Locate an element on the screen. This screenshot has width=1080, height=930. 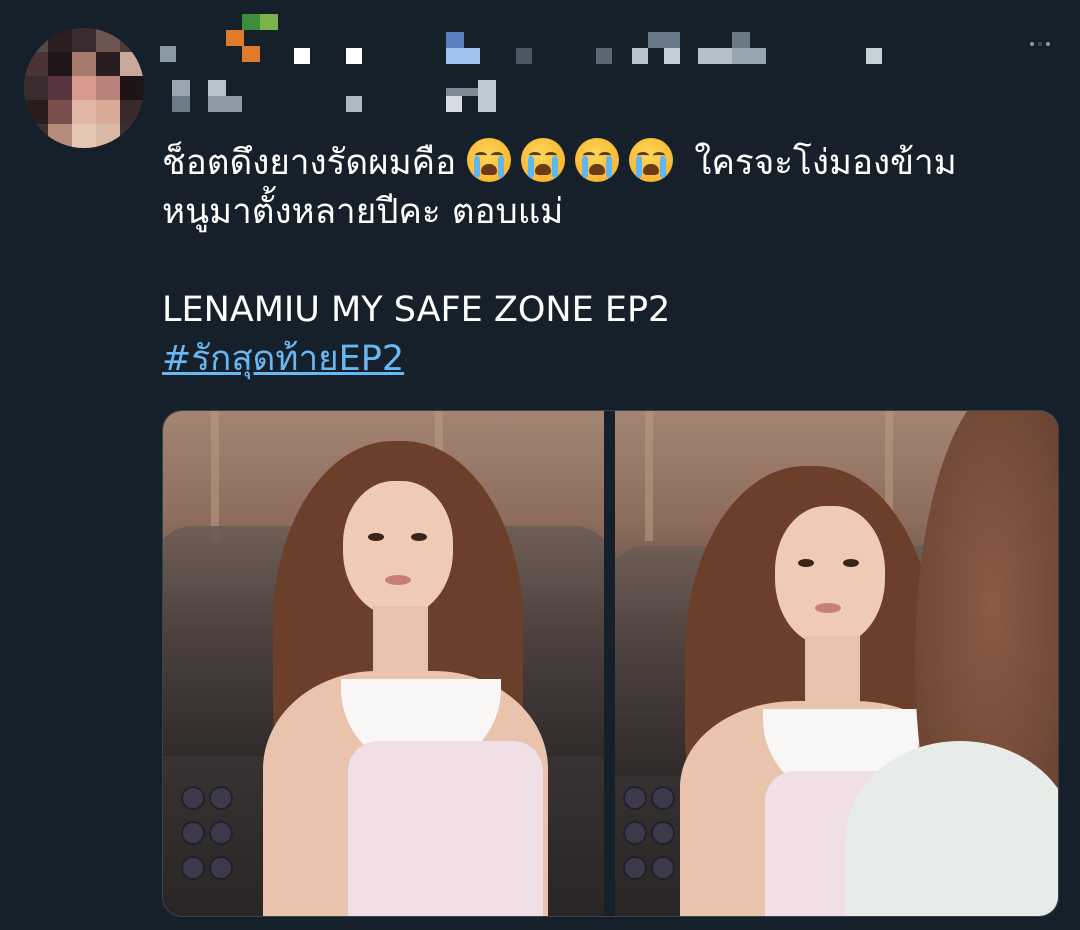
tweet-line-3: LENAMIU MY SAFE ZONE EP2 is located at coordinates (416, 310).